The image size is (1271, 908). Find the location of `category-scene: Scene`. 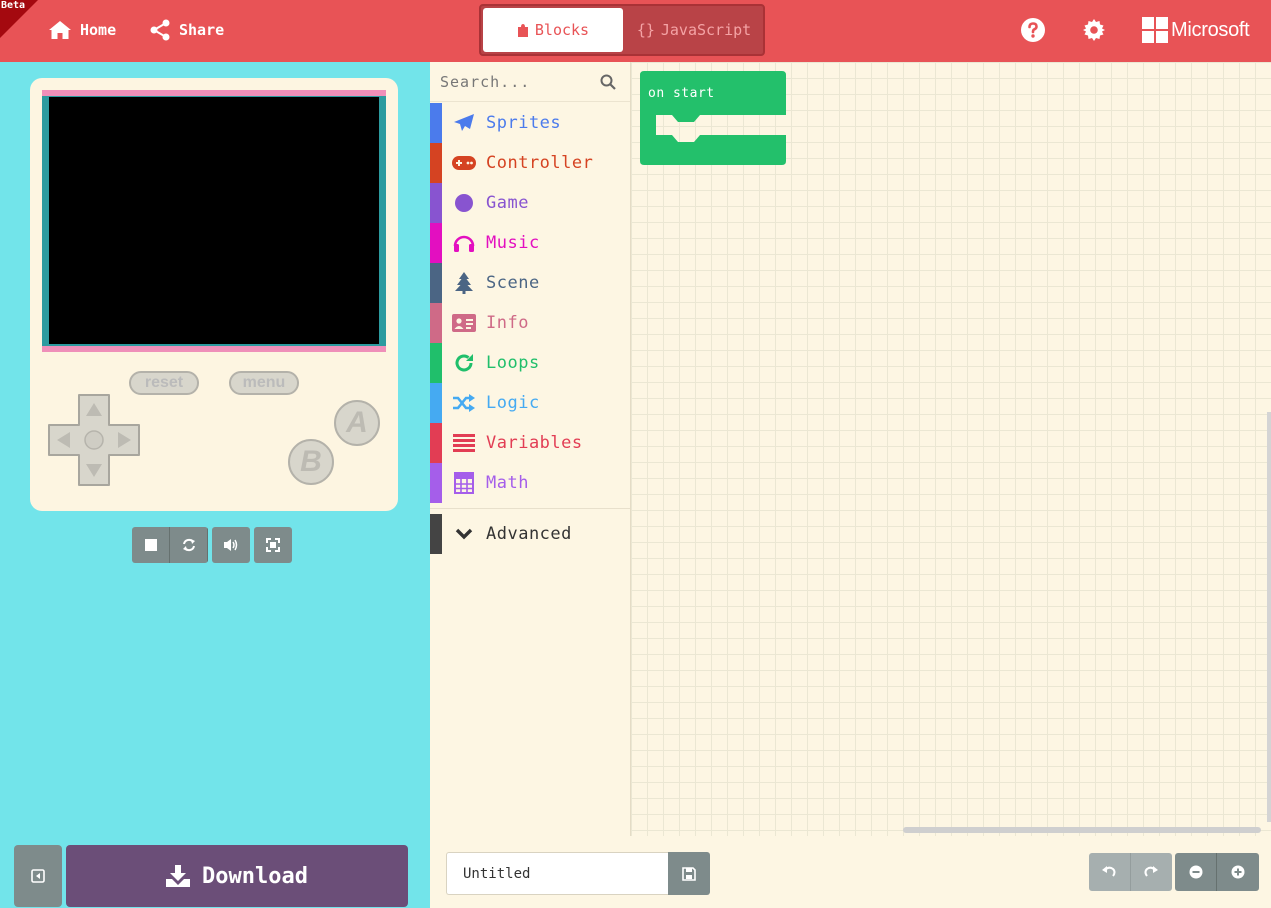

category-scene: Scene is located at coordinates (530, 283).